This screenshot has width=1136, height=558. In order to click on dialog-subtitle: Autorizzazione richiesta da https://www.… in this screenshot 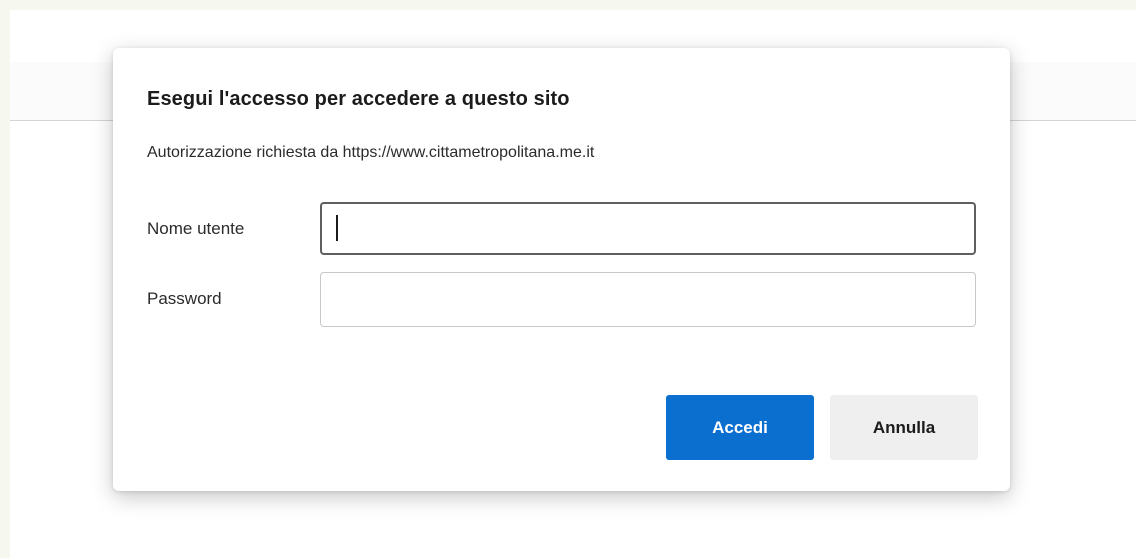, I will do `click(371, 152)`.